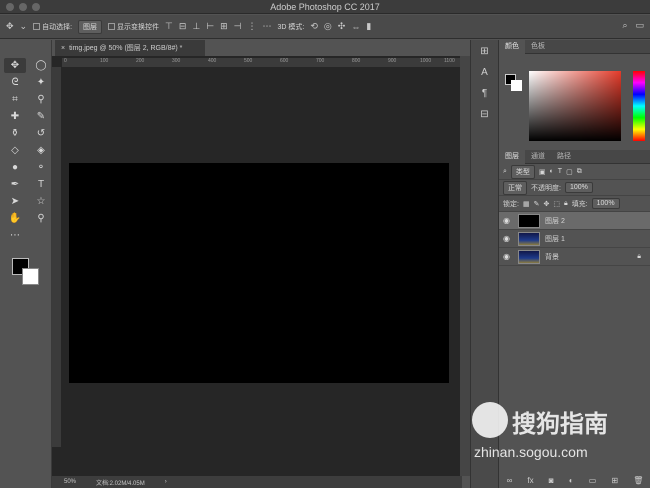  Describe the element at coordinates (556, 204) in the screenshot. I see `lock-artboard-icon: ⬚` at that location.